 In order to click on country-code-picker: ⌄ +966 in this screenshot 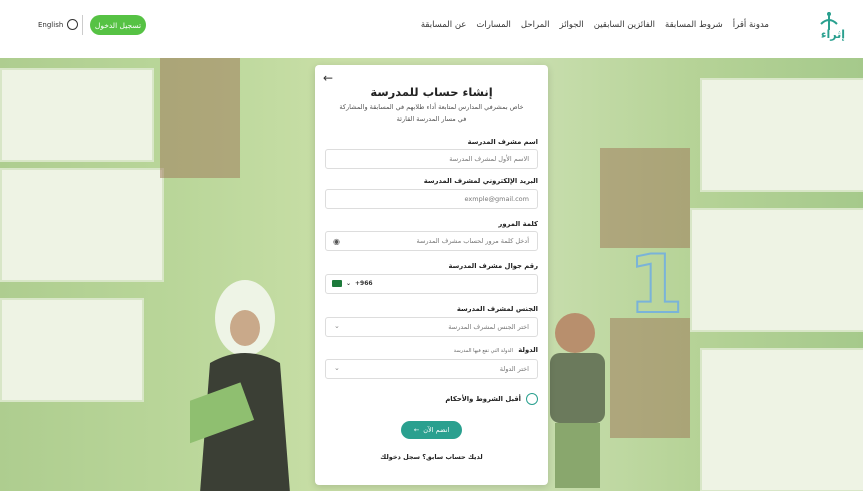, I will do `click(352, 283)`.